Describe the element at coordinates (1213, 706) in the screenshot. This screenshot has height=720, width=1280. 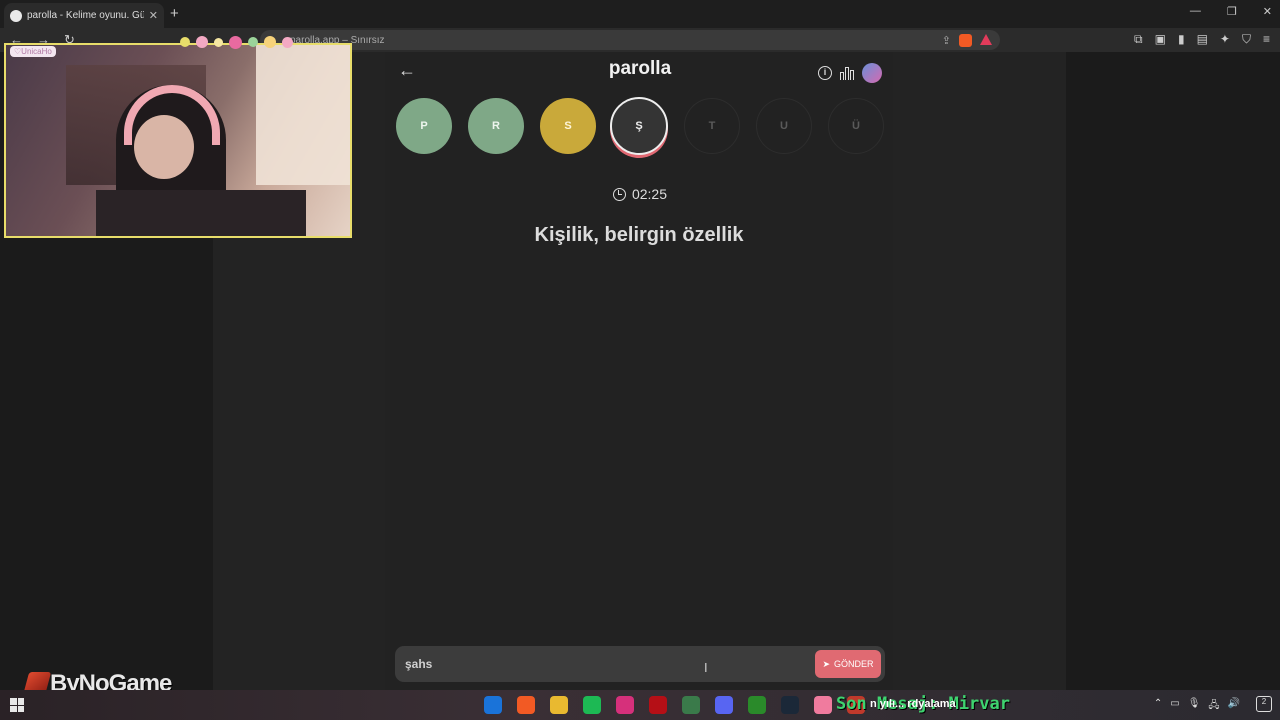
I see `network-icon: 🖧` at that location.